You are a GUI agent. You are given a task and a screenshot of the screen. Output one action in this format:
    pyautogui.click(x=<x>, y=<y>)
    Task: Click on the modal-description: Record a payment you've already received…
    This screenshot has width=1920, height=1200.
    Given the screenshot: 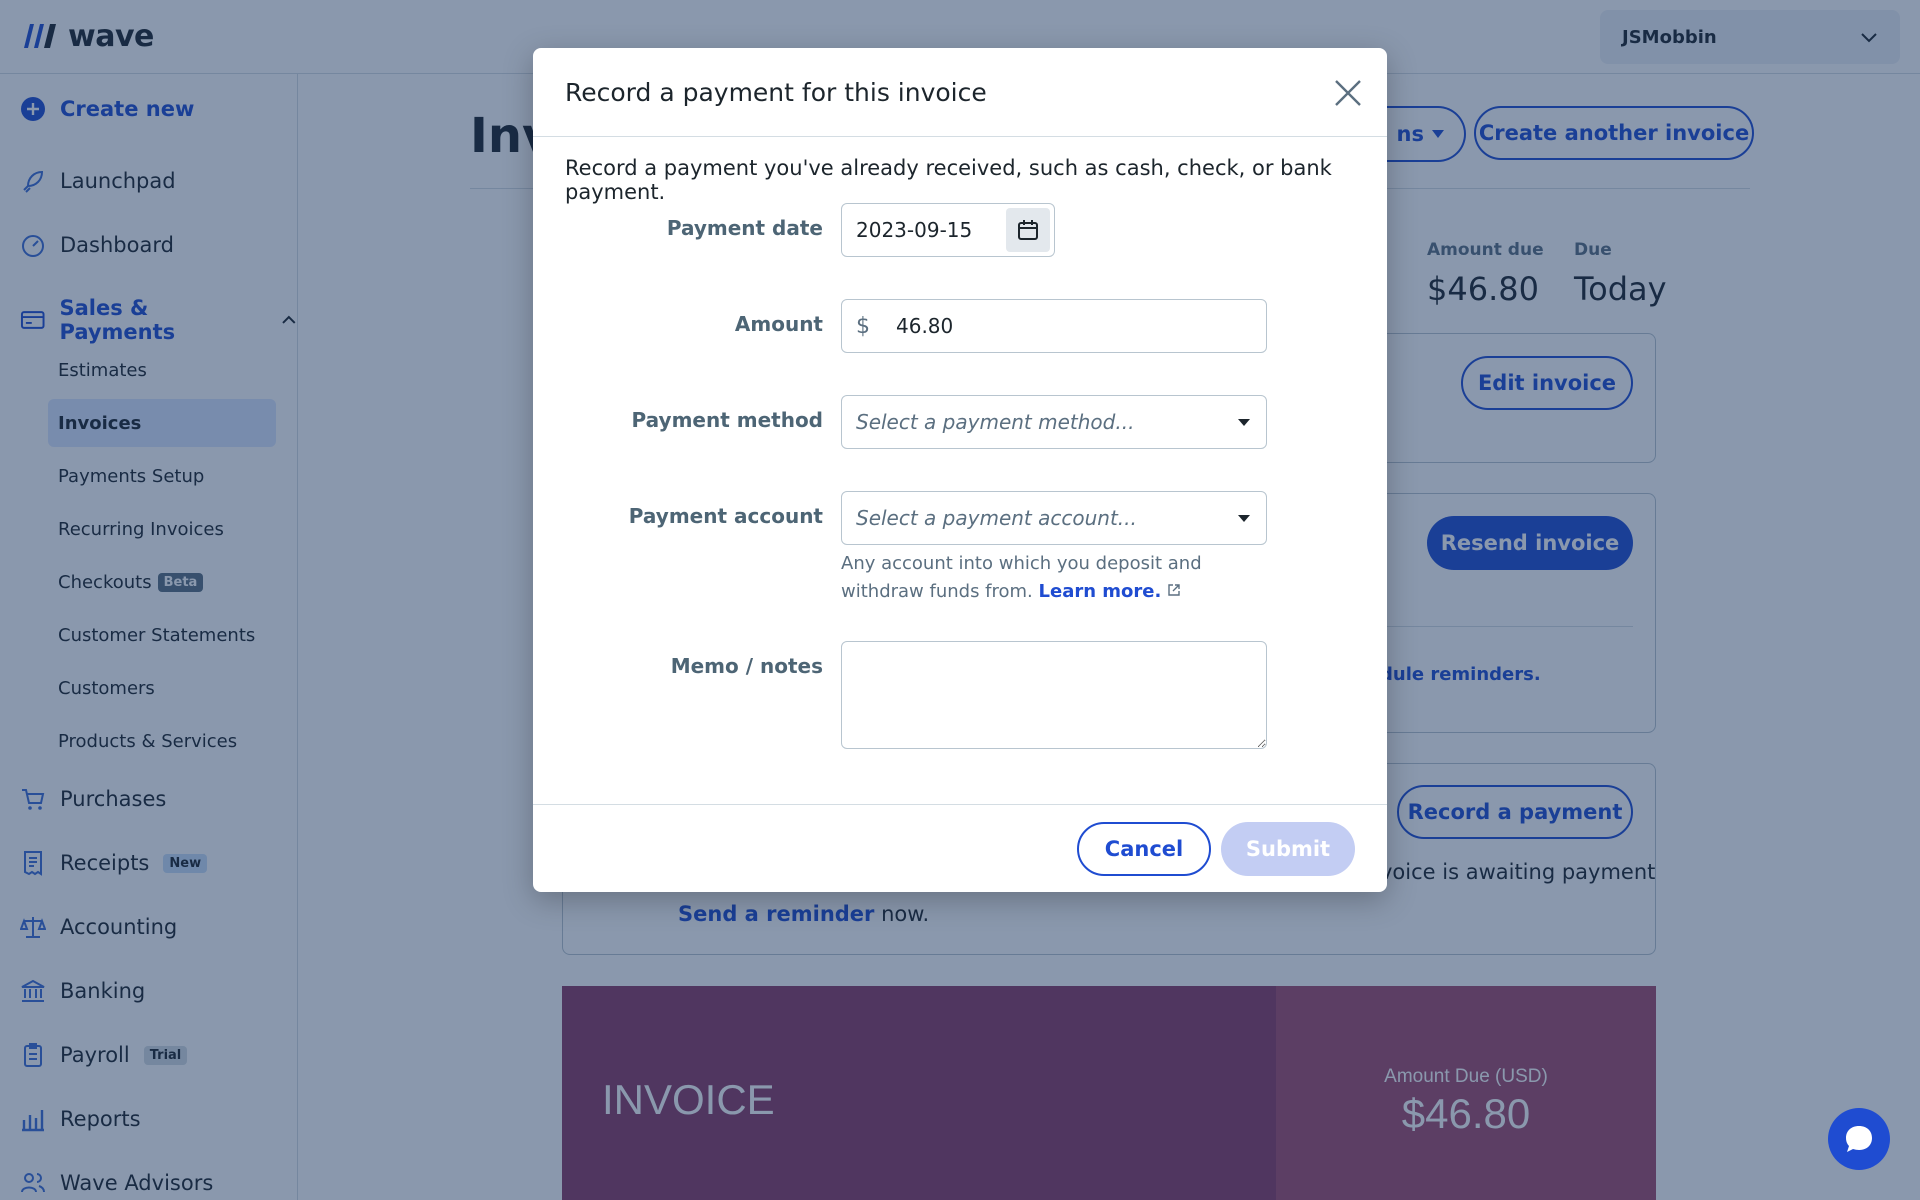 What is the action you would take?
    pyautogui.click(x=948, y=180)
    